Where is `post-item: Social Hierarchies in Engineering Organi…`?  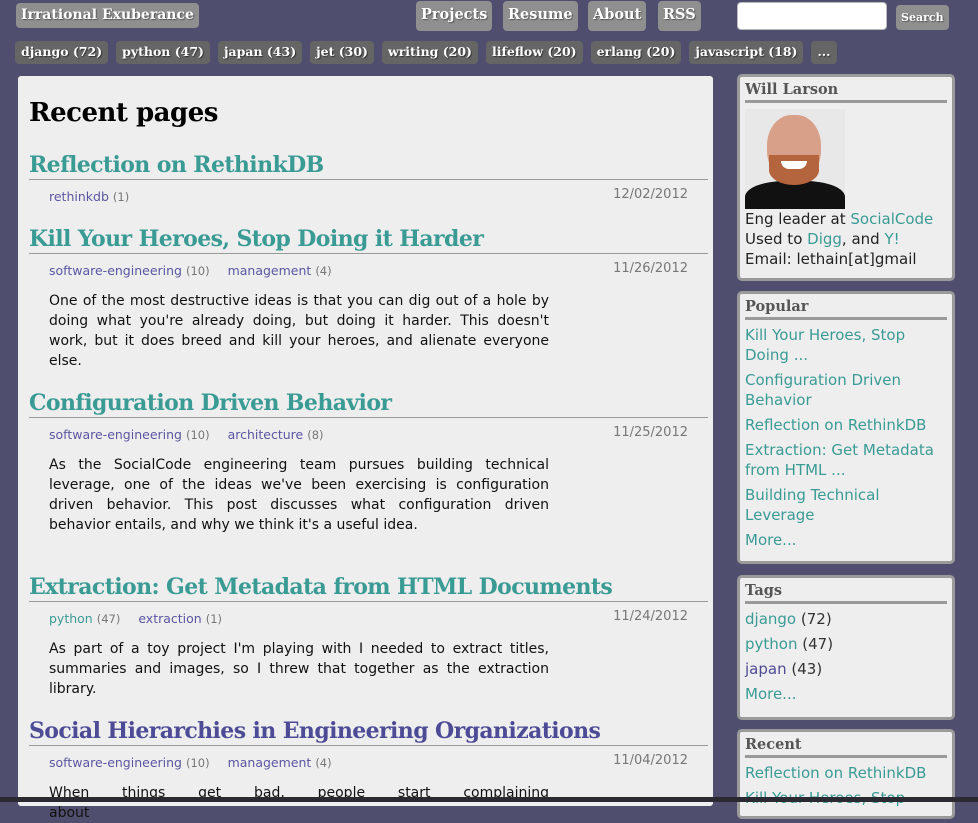 post-item: Social Hierarchies in Engineering Organi… is located at coordinates (368, 770).